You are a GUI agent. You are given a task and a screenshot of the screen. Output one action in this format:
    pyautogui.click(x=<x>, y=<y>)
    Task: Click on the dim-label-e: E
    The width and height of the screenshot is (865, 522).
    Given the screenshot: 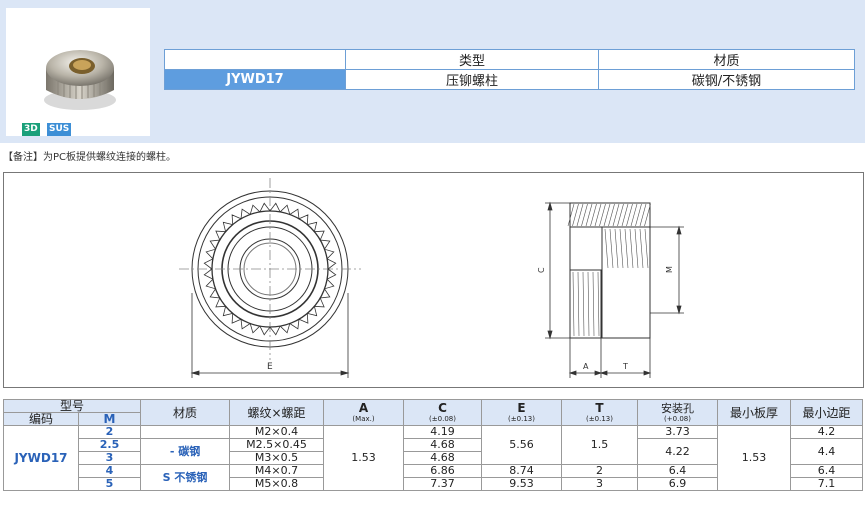 What is the action you would take?
    pyautogui.click(x=270, y=367)
    